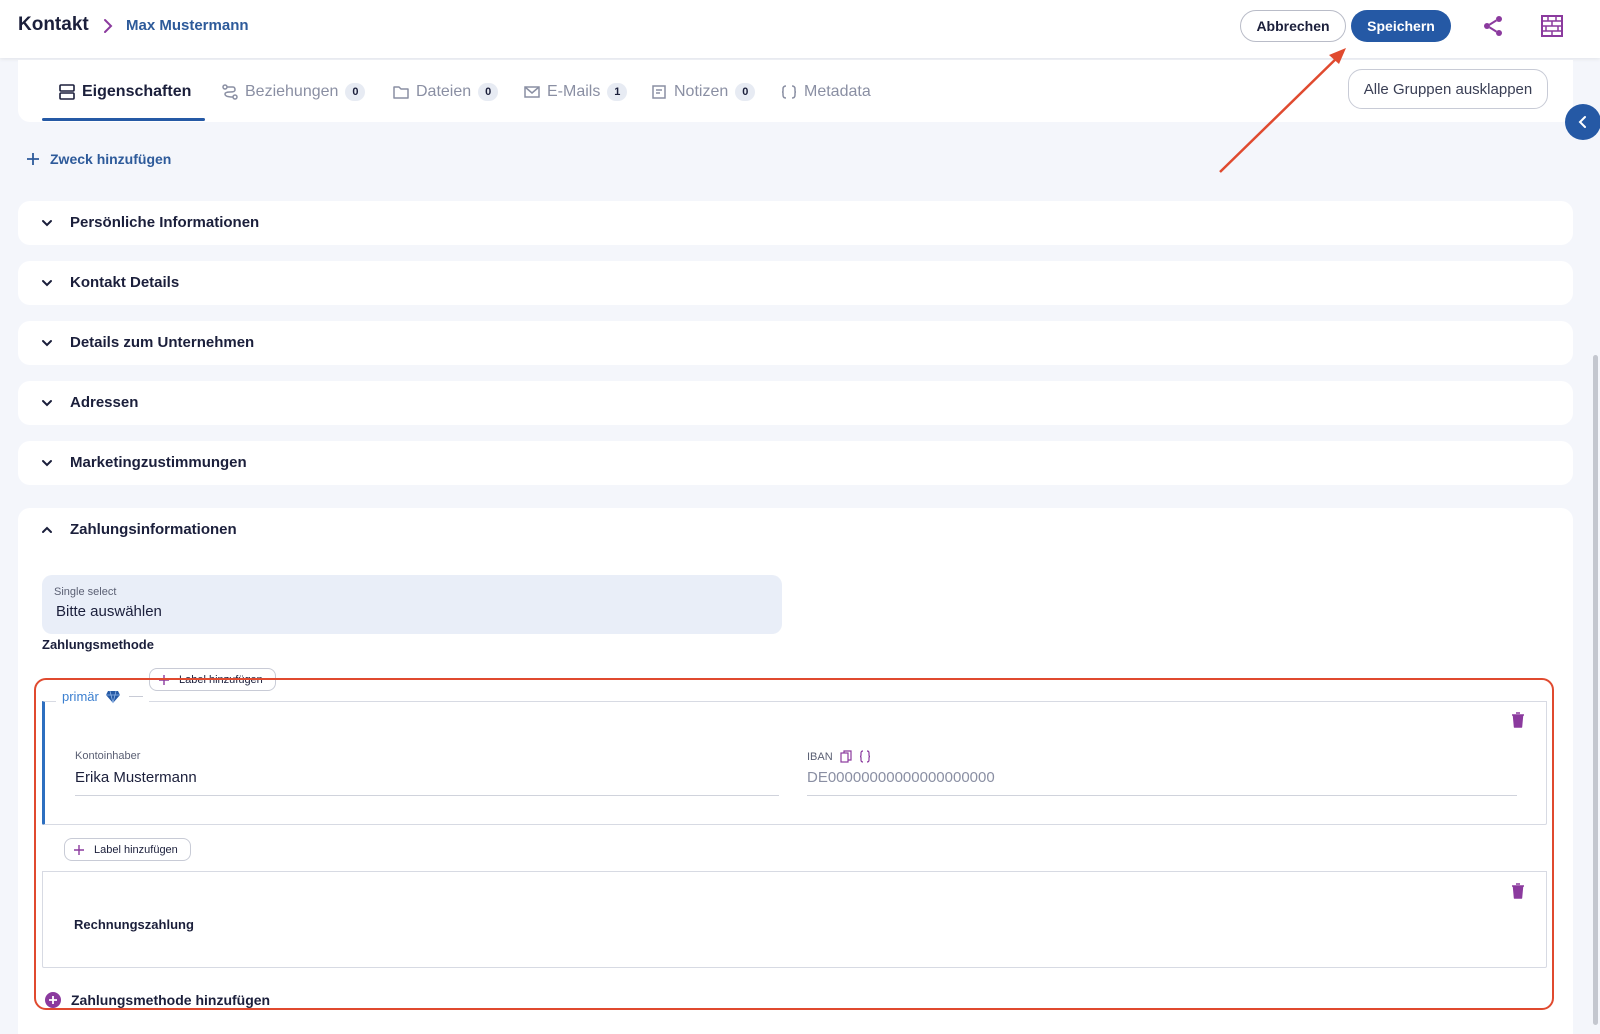  I want to click on add-purpose-label: Zweck hinzufügen, so click(111, 159).